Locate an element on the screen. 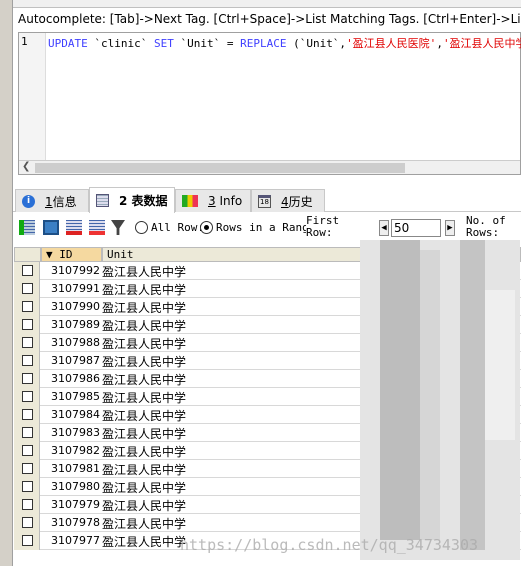 The width and height of the screenshot is (521, 566). cell-id: 3107989 is located at coordinates (71, 324).